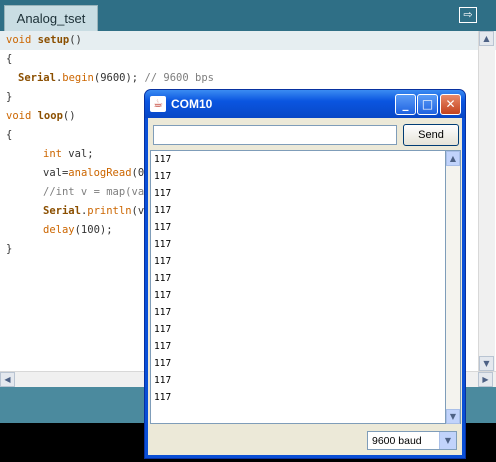  What do you see at coordinates (97, 173) in the screenshot?
I see `code-line: val=analogRead(0)` at bounding box center [97, 173].